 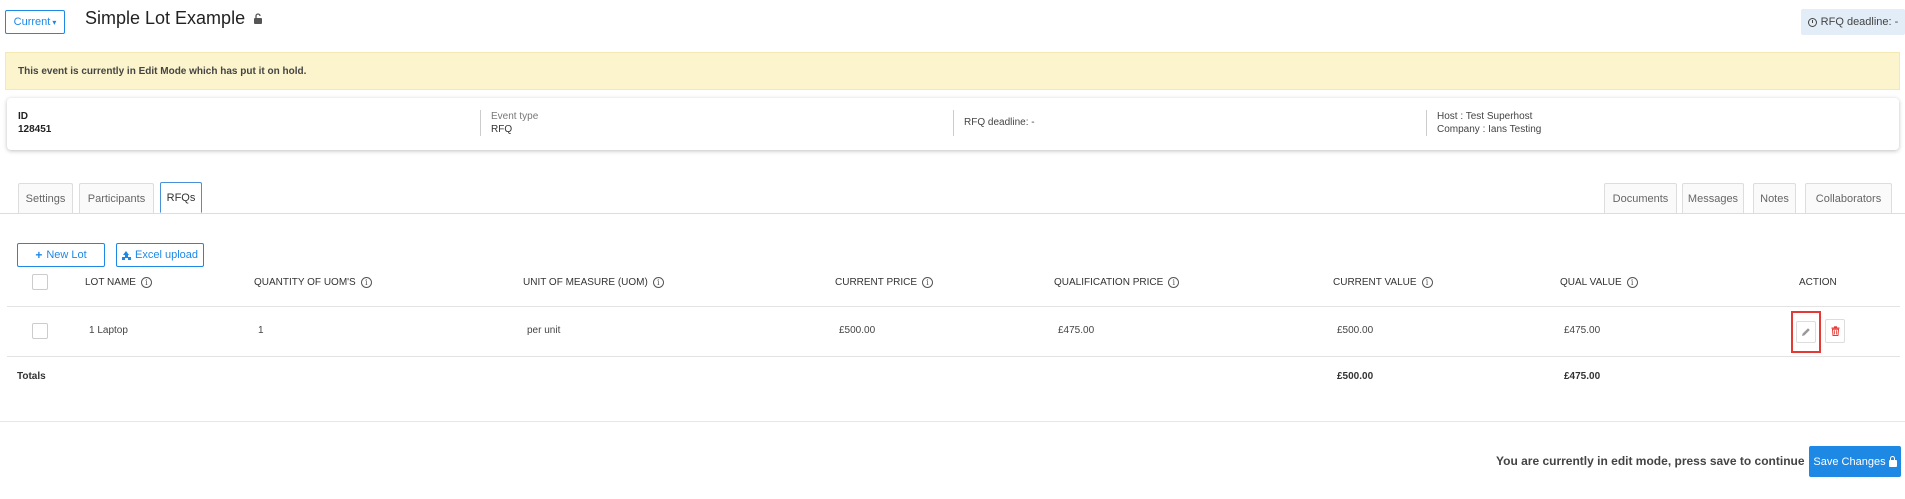 What do you see at coordinates (23, 116) in the screenshot?
I see `event-id-label: ID` at bounding box center [23, 116].